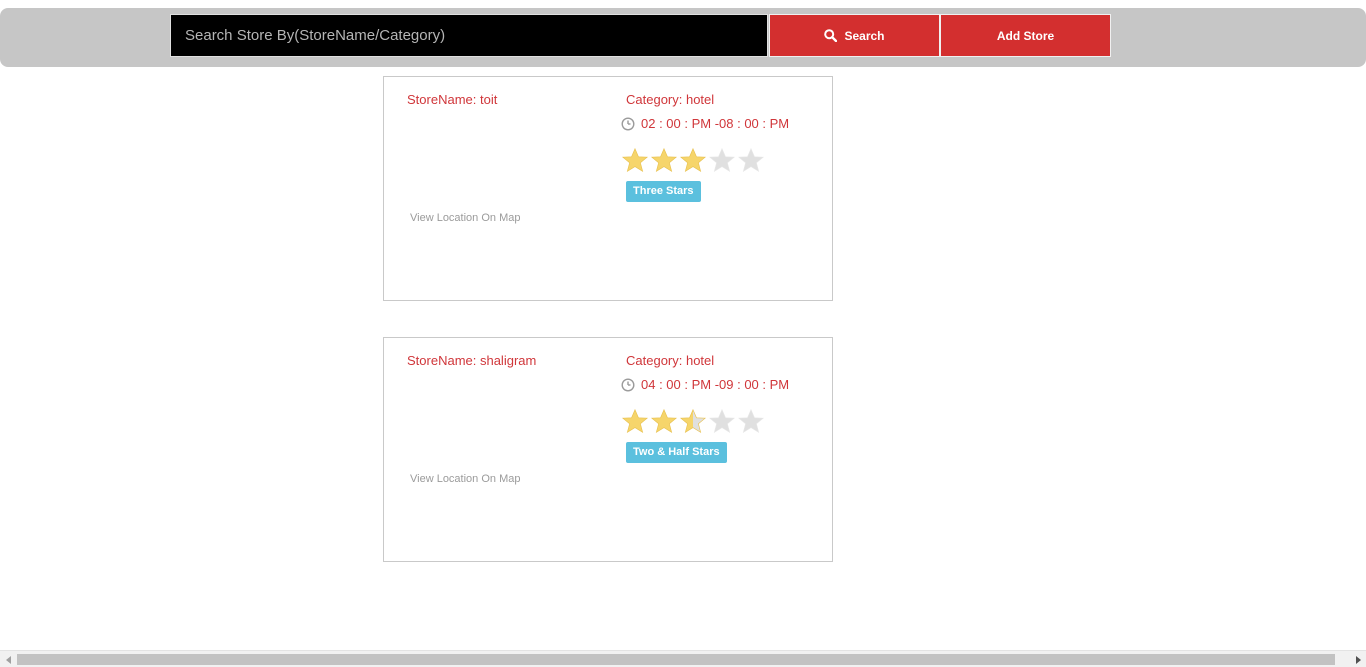  What do you see at coordinates (715, 123) in the screenshot?
I see `store-hours-text: 02 : 00 : PM -08 : 00 : PM` at bounding box center [715, 123].